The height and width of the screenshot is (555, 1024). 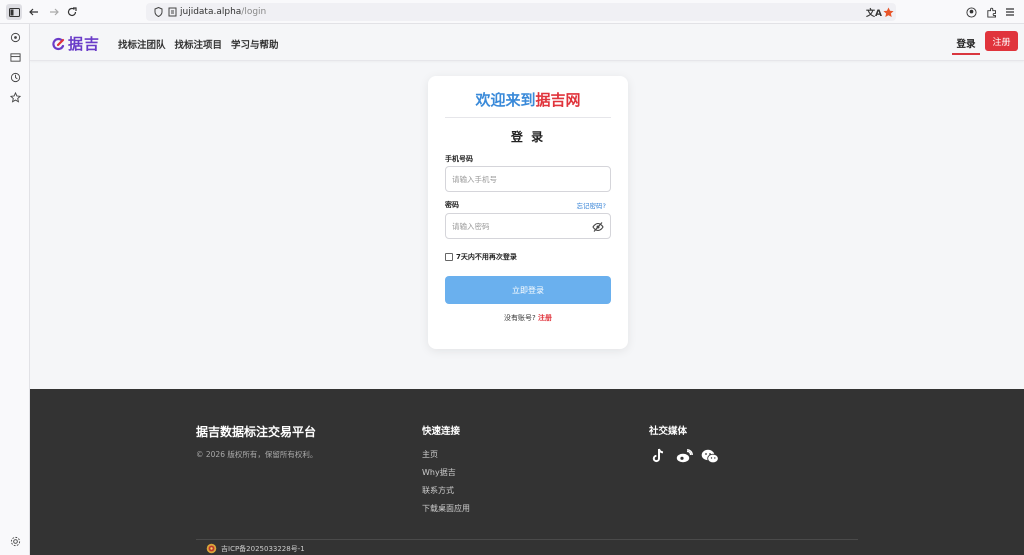 What do you see at coordinates (211, 548) in the screenshot?
I see `police-badge-icon` at bounding box center [211, 548].